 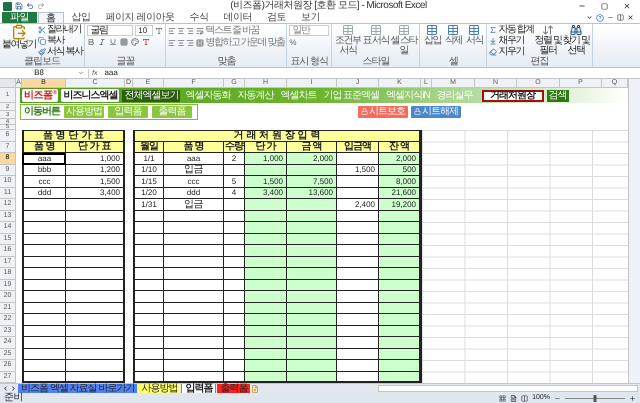 I want to click on ribbon-tab: 파일, so click(x=19, y=17).